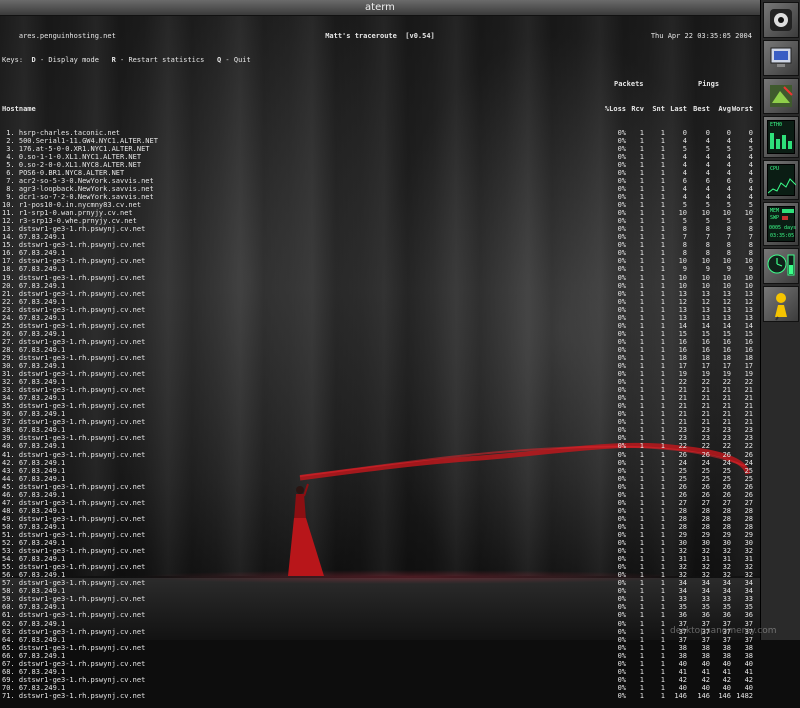 The width and height of the screenshot is (800, 708). What do you see at coordinates (380, 656) in the screenshot?
I see `hop-row: 66. 67.83.249.1 0% 1 1 38 38 38 38` at bounding box center [380, 656].